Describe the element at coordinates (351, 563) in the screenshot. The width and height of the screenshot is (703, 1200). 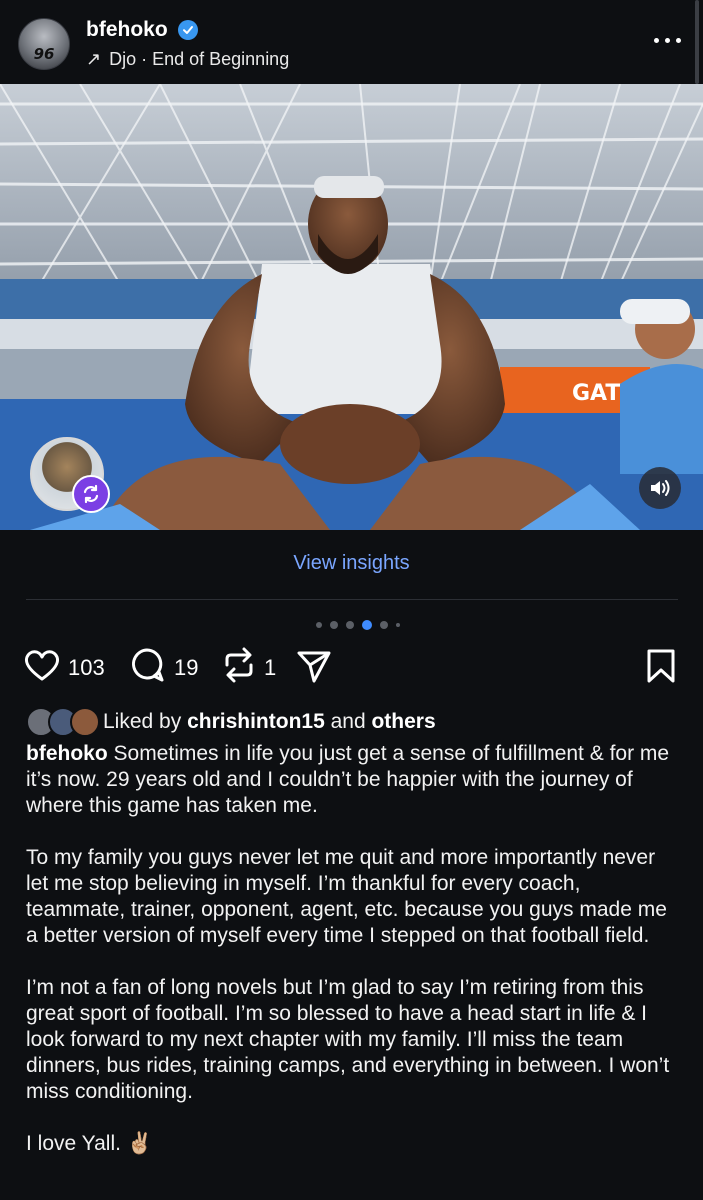
I see `view-insights-link: View insights` at that location.